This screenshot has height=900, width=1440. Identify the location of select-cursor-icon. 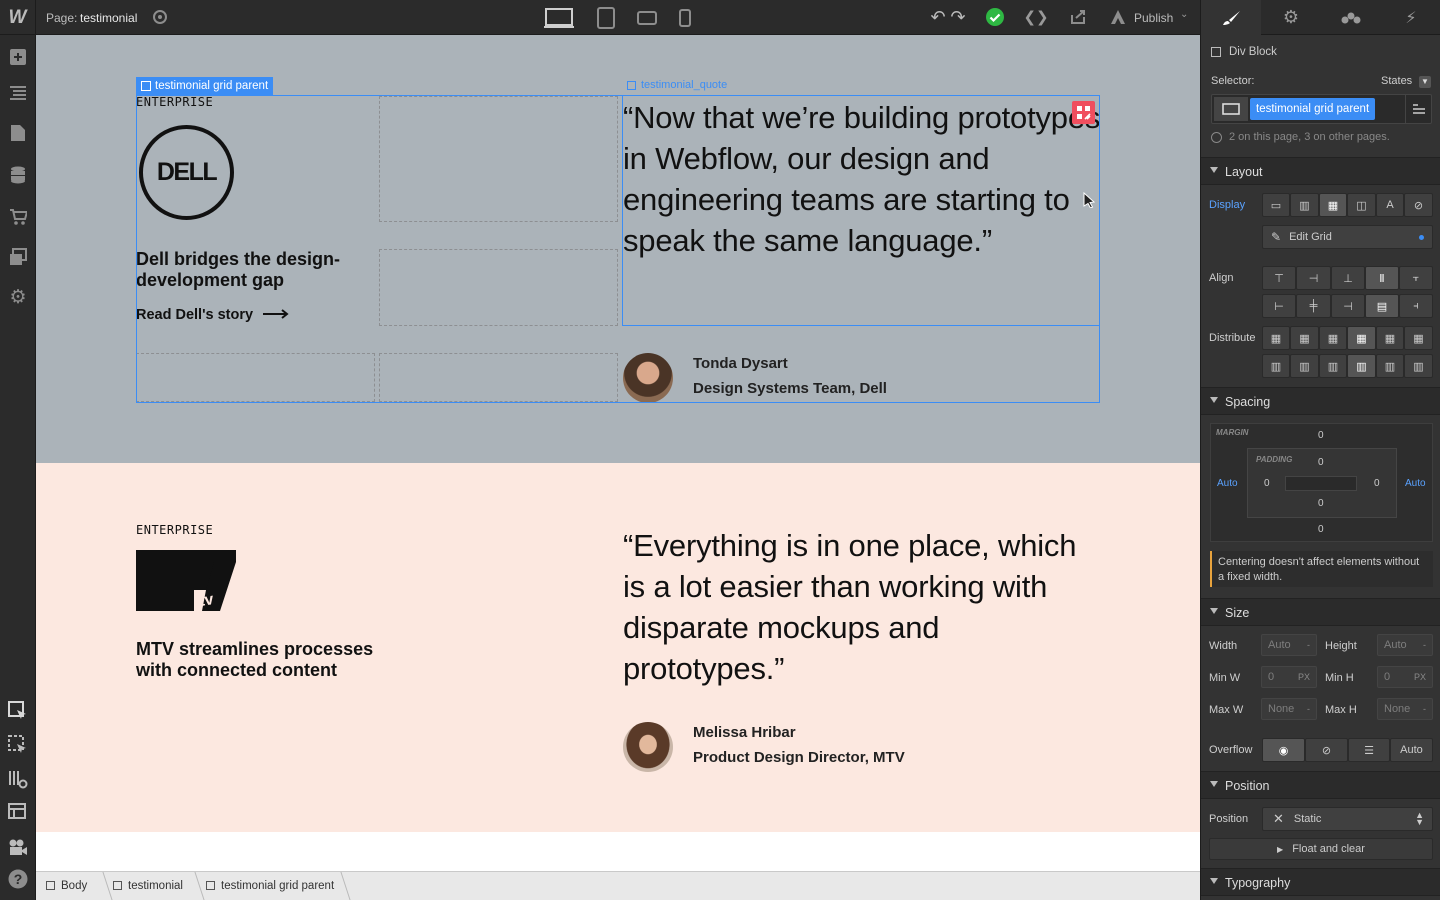
(18, 711).